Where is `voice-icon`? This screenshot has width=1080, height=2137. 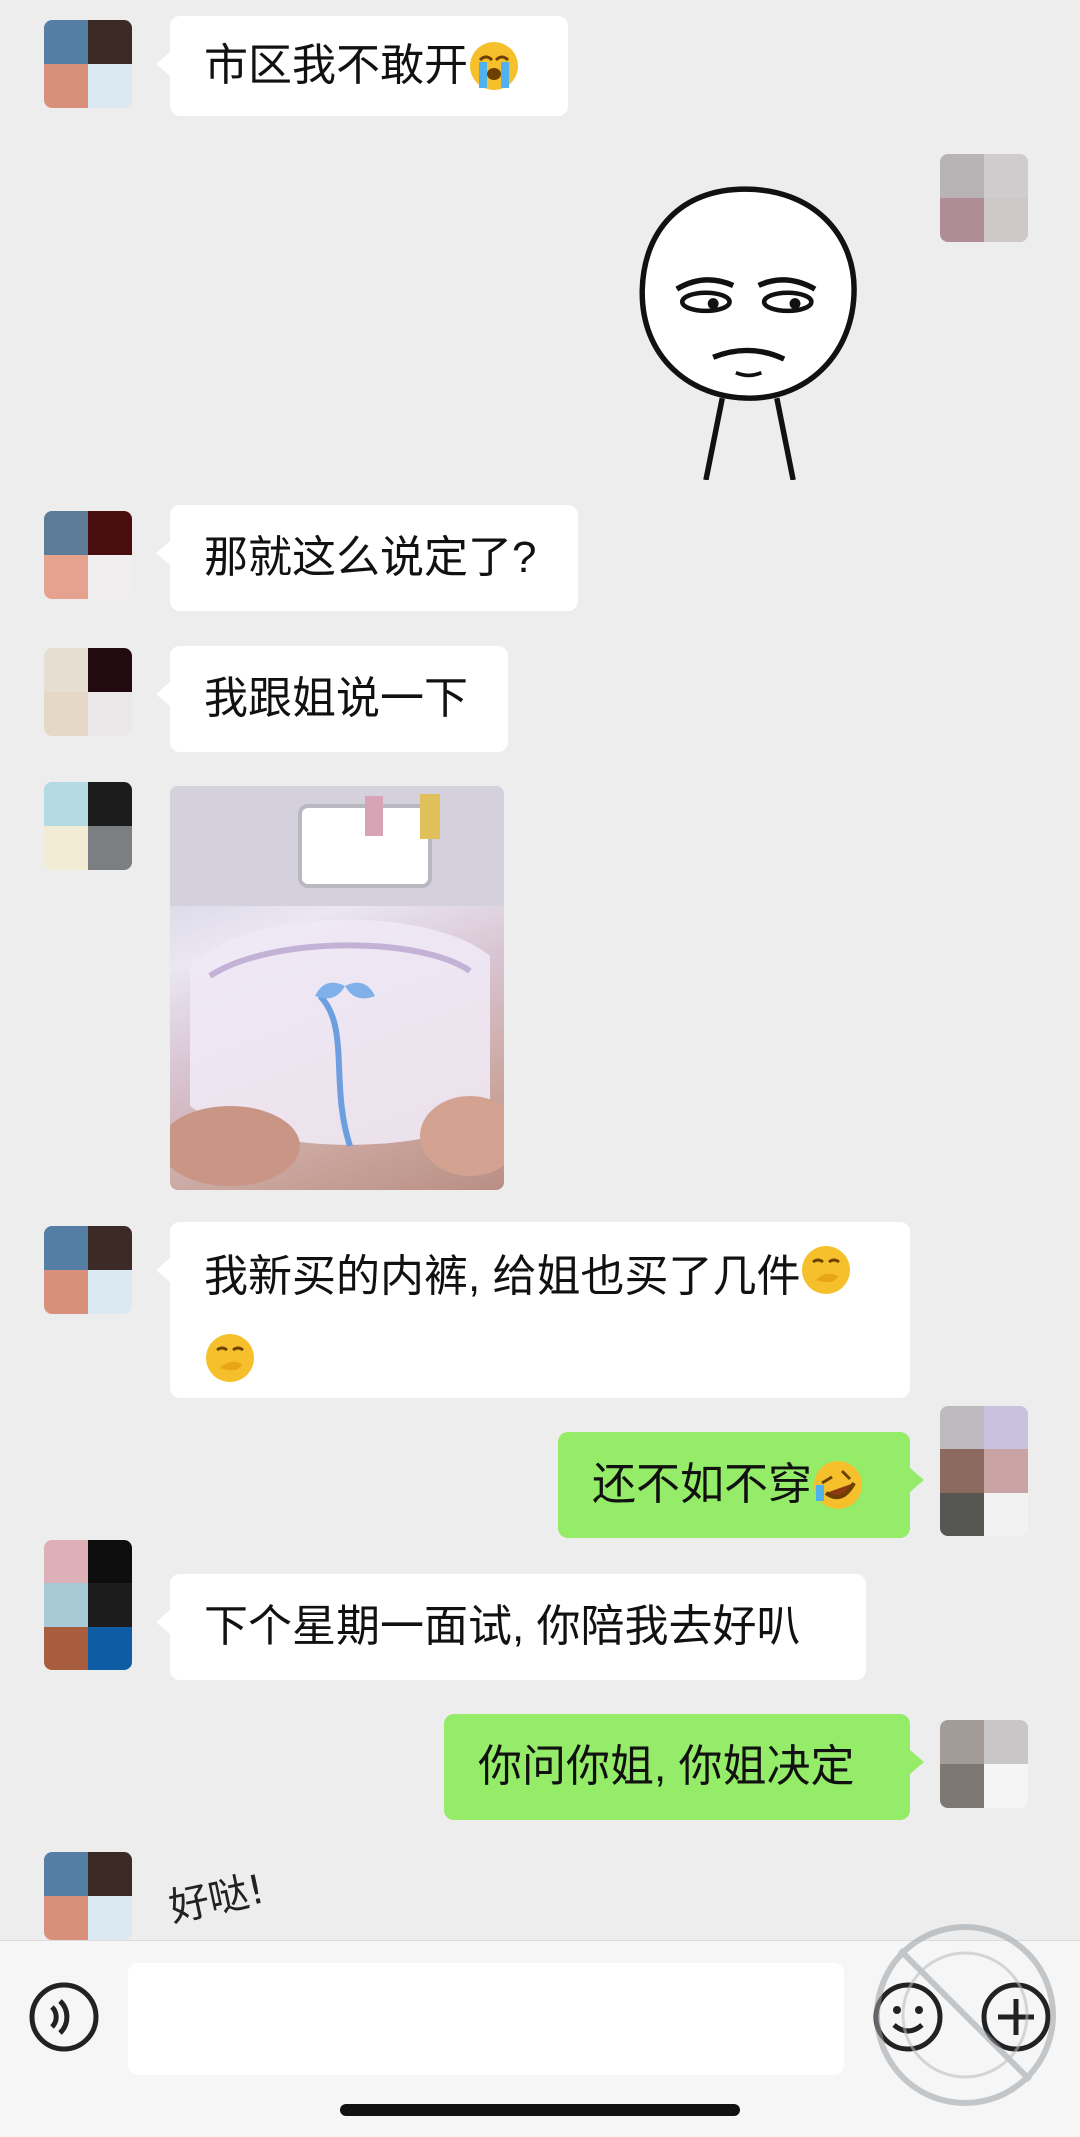 voice-icon is located at coordinates (64, 2017).